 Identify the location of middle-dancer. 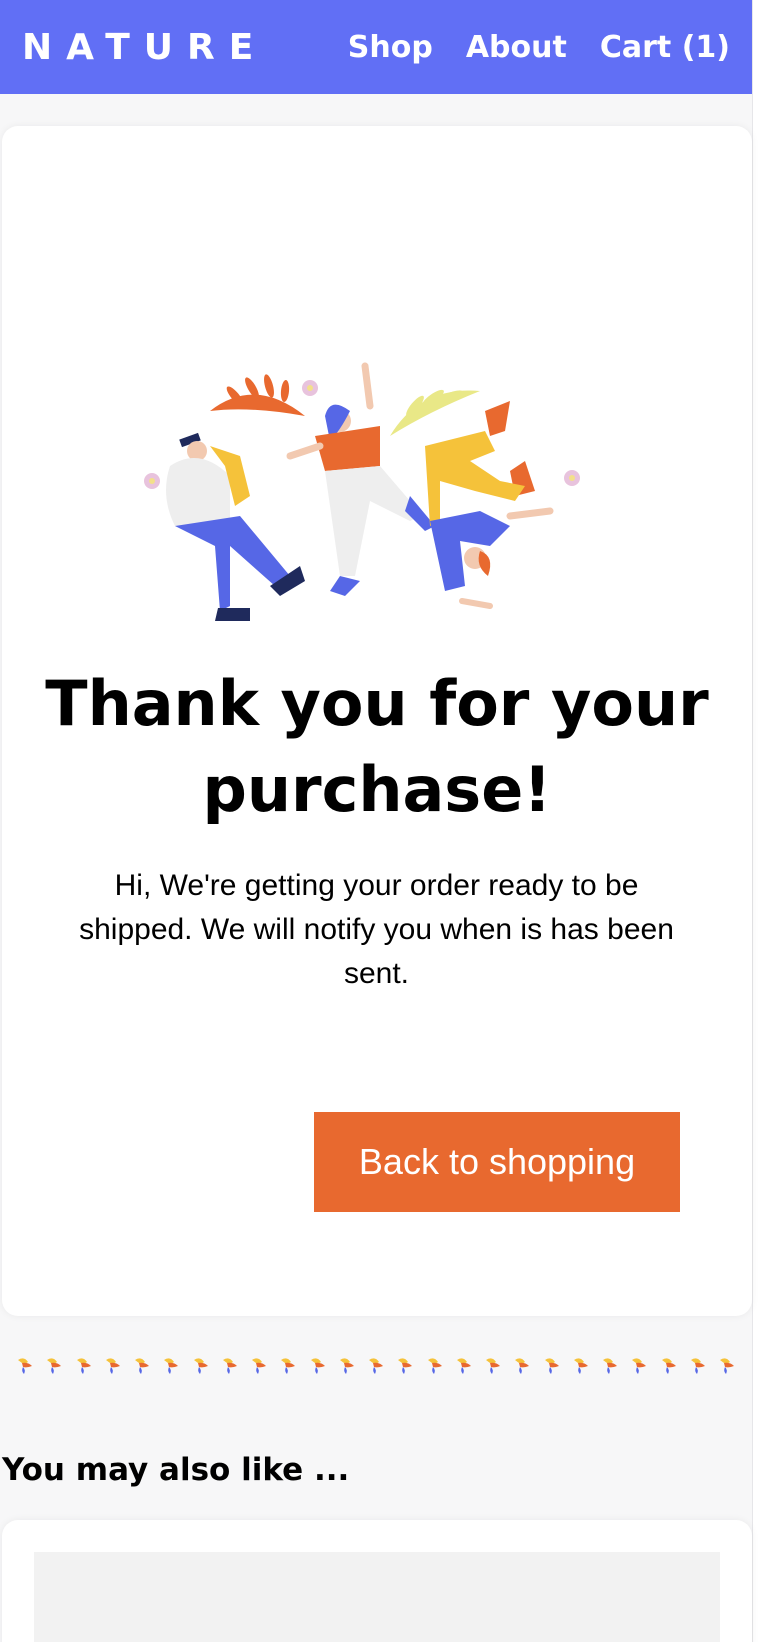
(360, 479).